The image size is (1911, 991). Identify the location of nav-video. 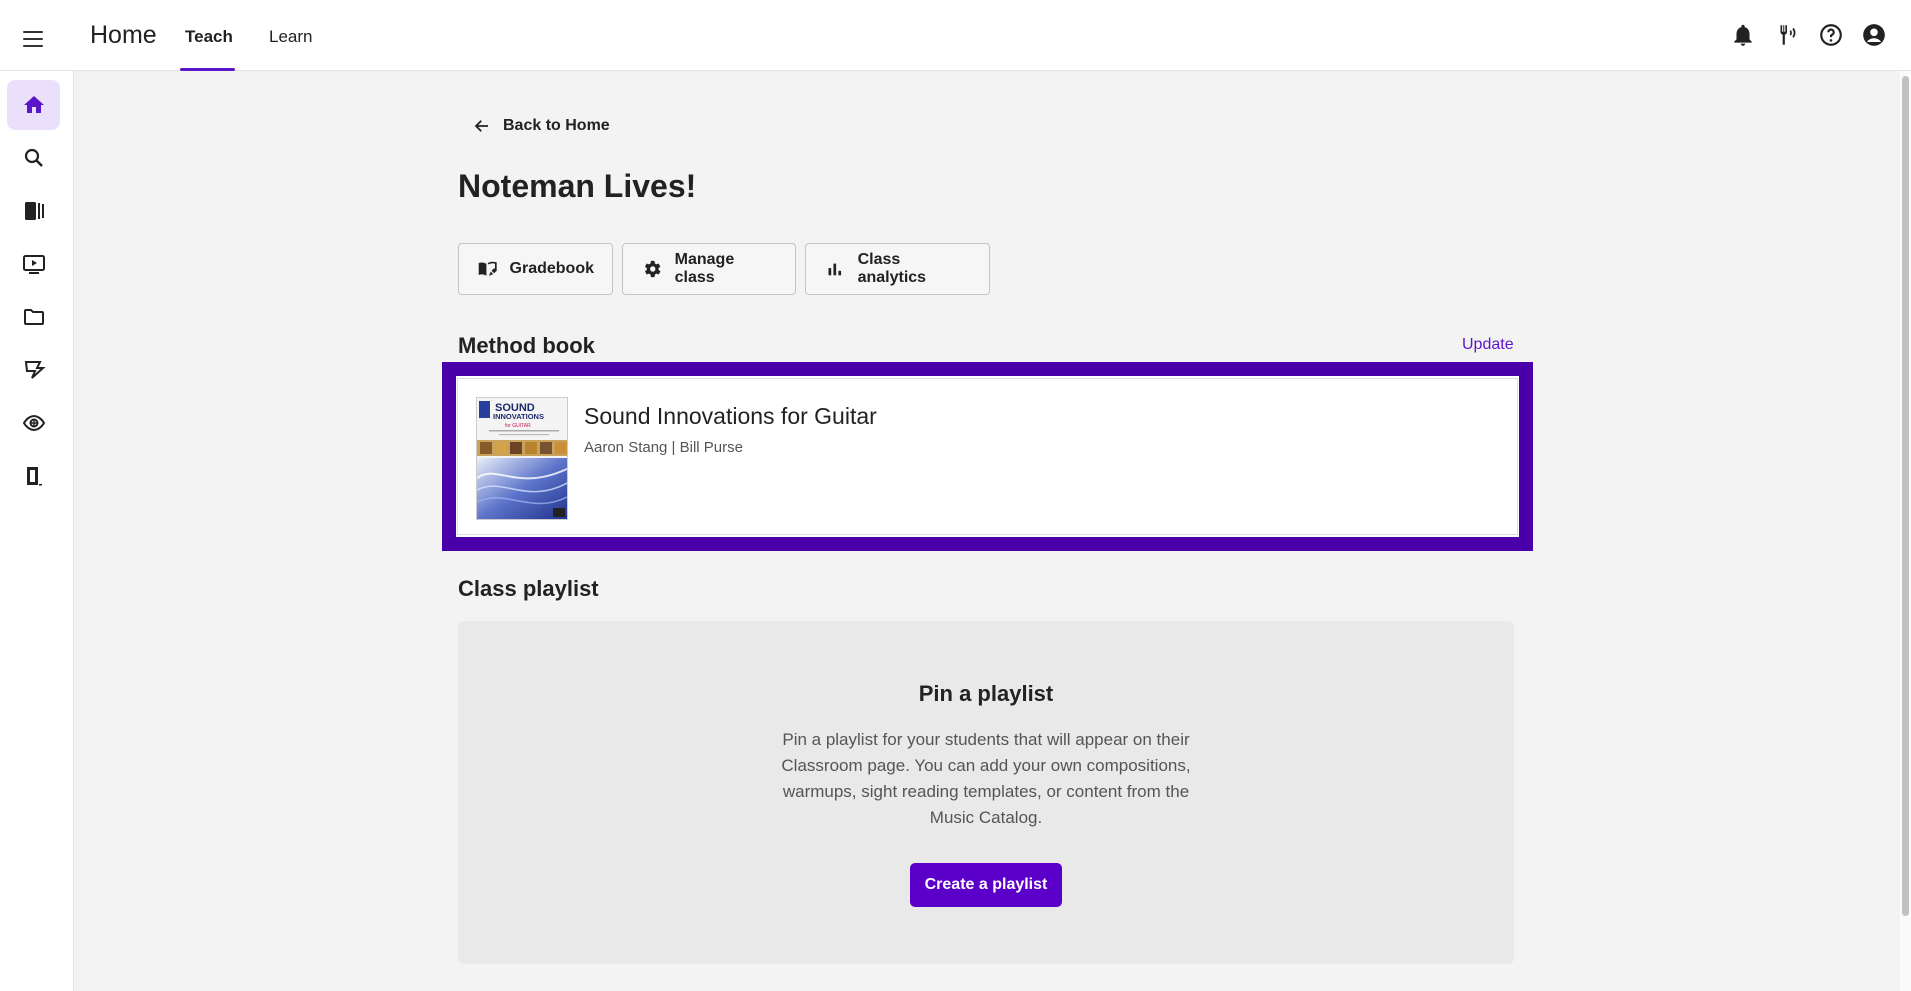
(33, 264).